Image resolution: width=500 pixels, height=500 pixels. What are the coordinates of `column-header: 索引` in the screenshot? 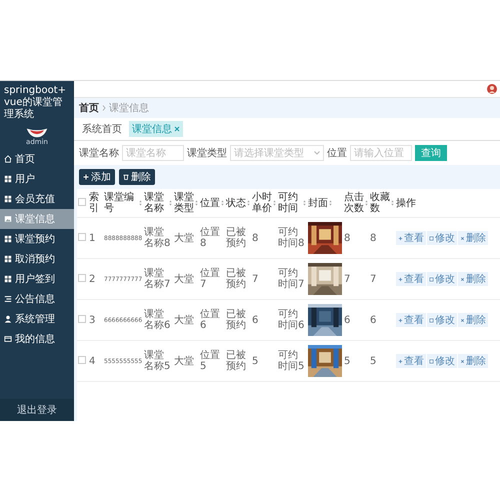 It's located at (95, 203).